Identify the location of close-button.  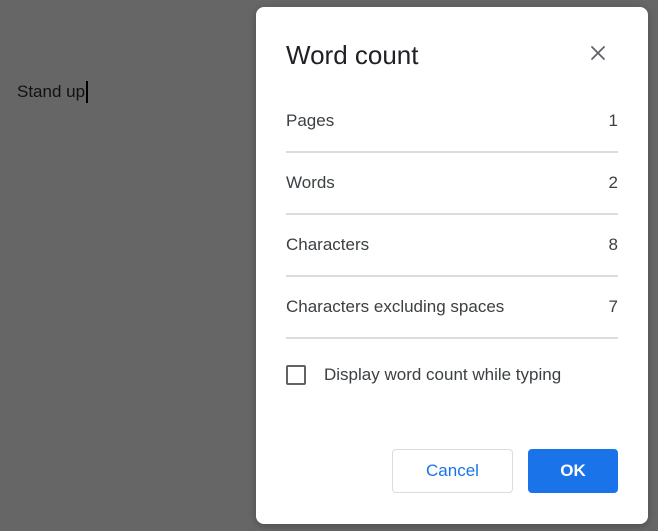
(598, 53).